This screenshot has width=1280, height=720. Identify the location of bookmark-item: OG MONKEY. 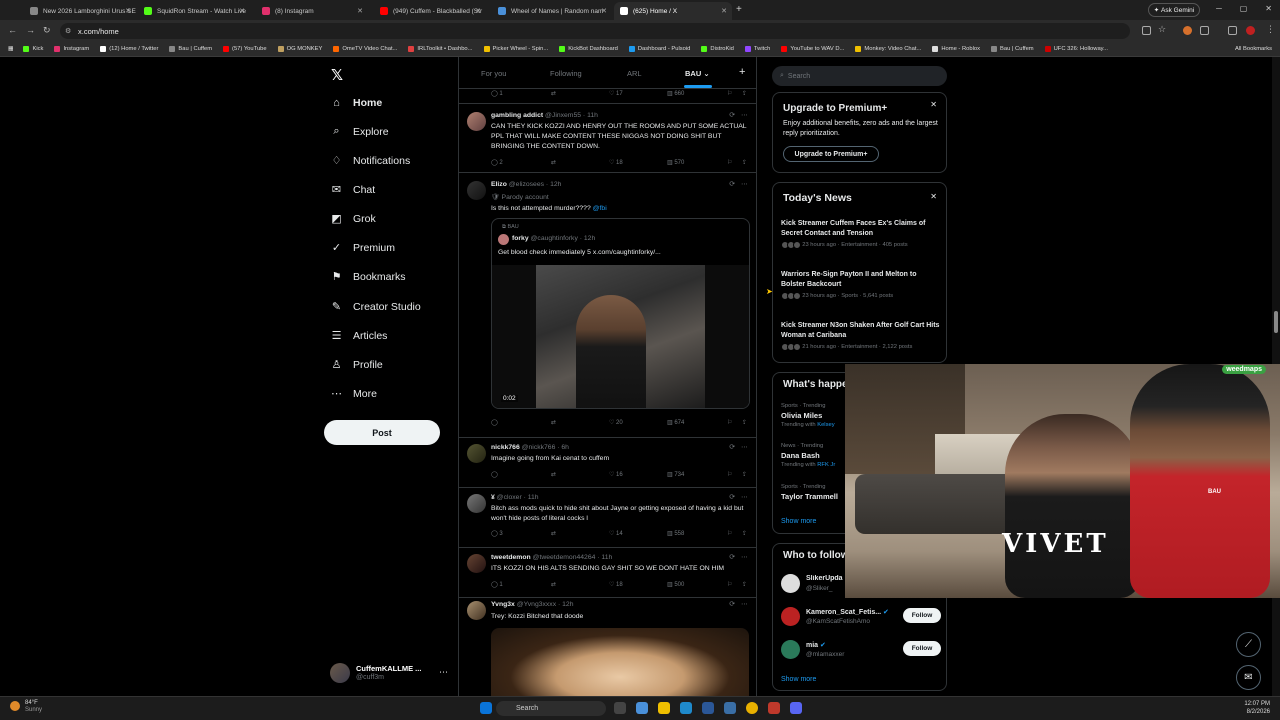
(299, 49).